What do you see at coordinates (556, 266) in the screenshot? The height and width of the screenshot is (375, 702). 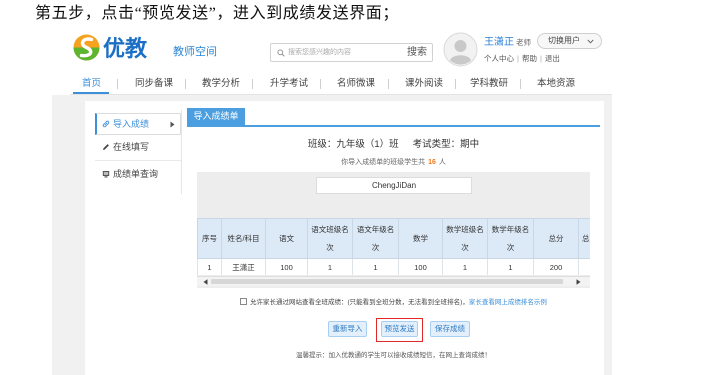 I see `cell-total: 200` at bounding box center [556, 266].